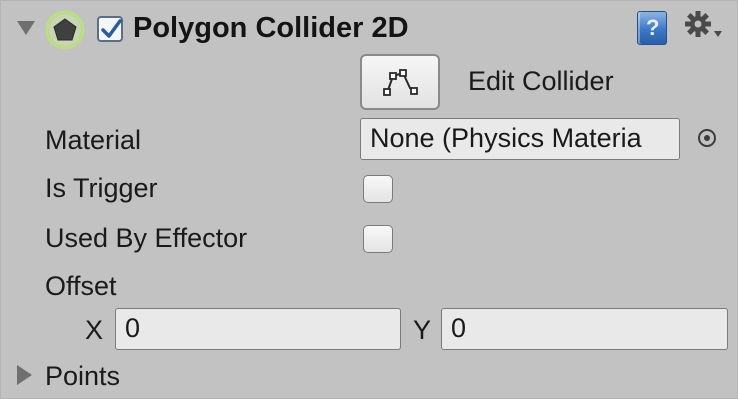 The width and height of the screenshot is (738, 399). What do you see at coordinates (101, 188) in the screenshot?
I see `is-trigger-label: Is Trigger` at bounding box center [101, 188].